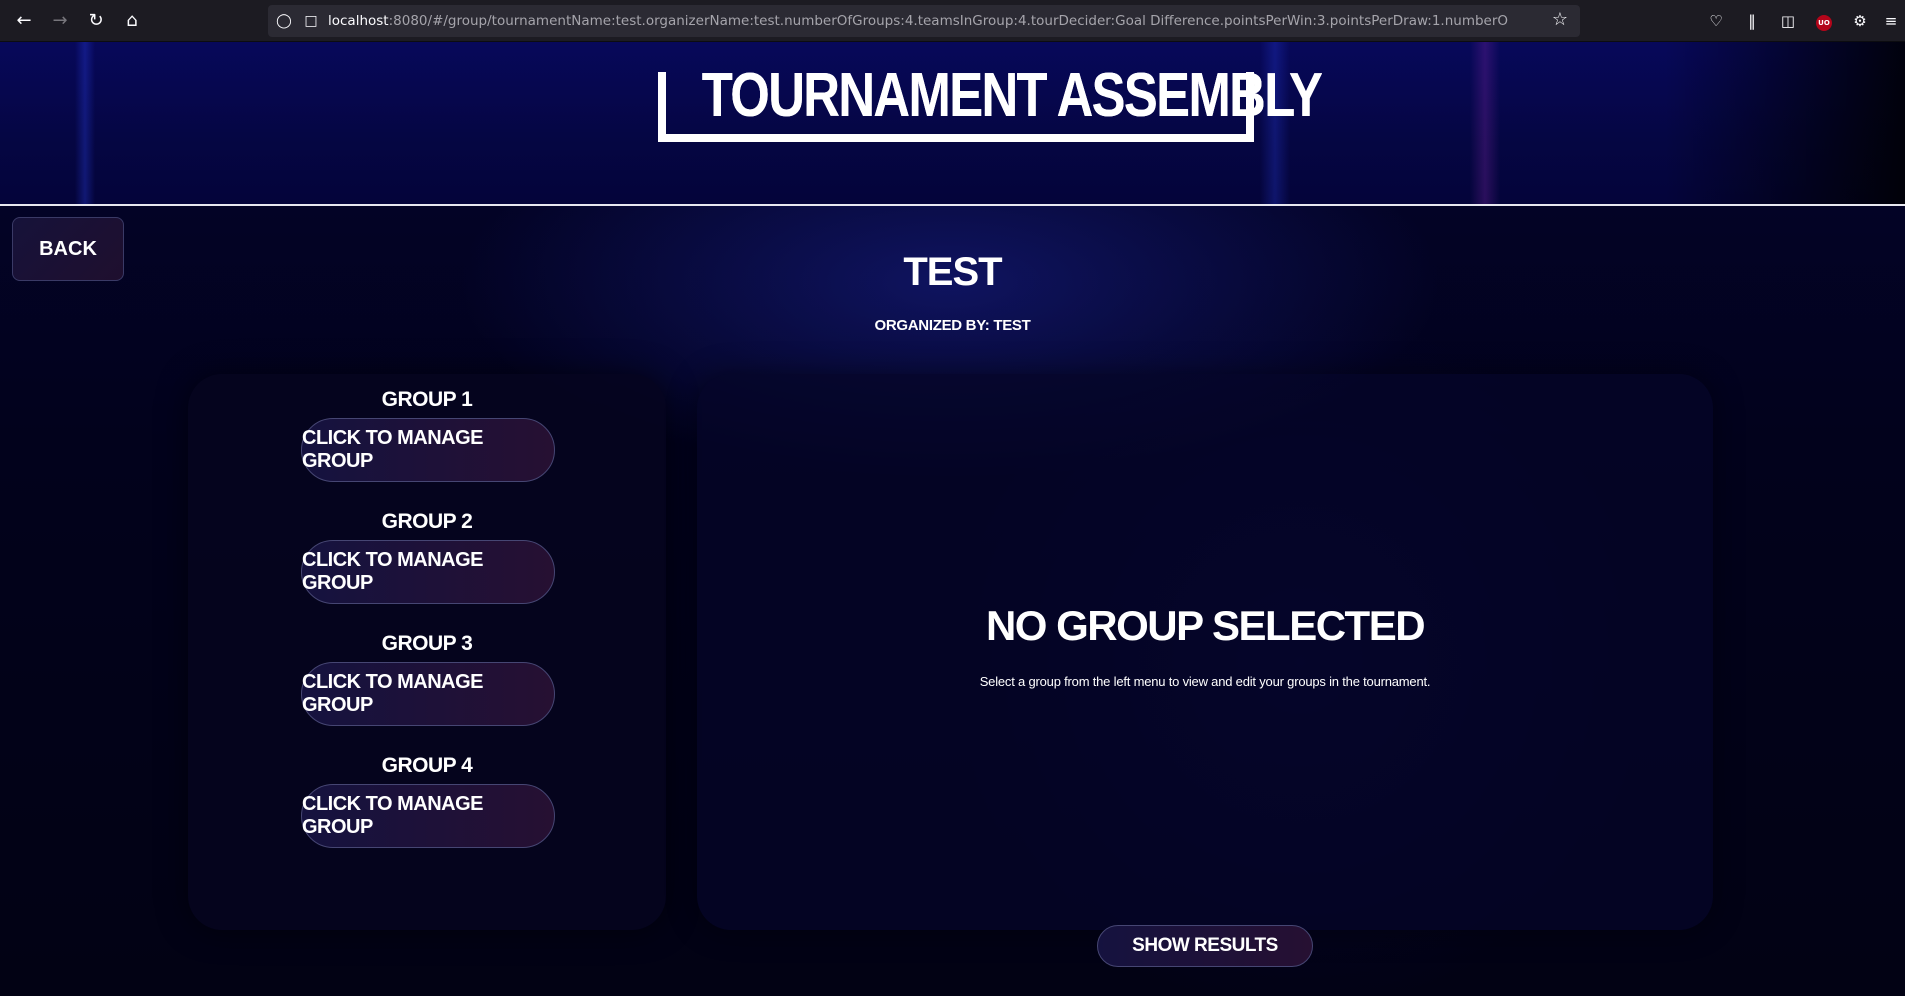 Image resolution: width=1905 pixels, height=996 pixels. What do you see at coordinates (1560, 19) in the screenshot?
I see `star-icon: ☆` at bounding box center [1560, 19].